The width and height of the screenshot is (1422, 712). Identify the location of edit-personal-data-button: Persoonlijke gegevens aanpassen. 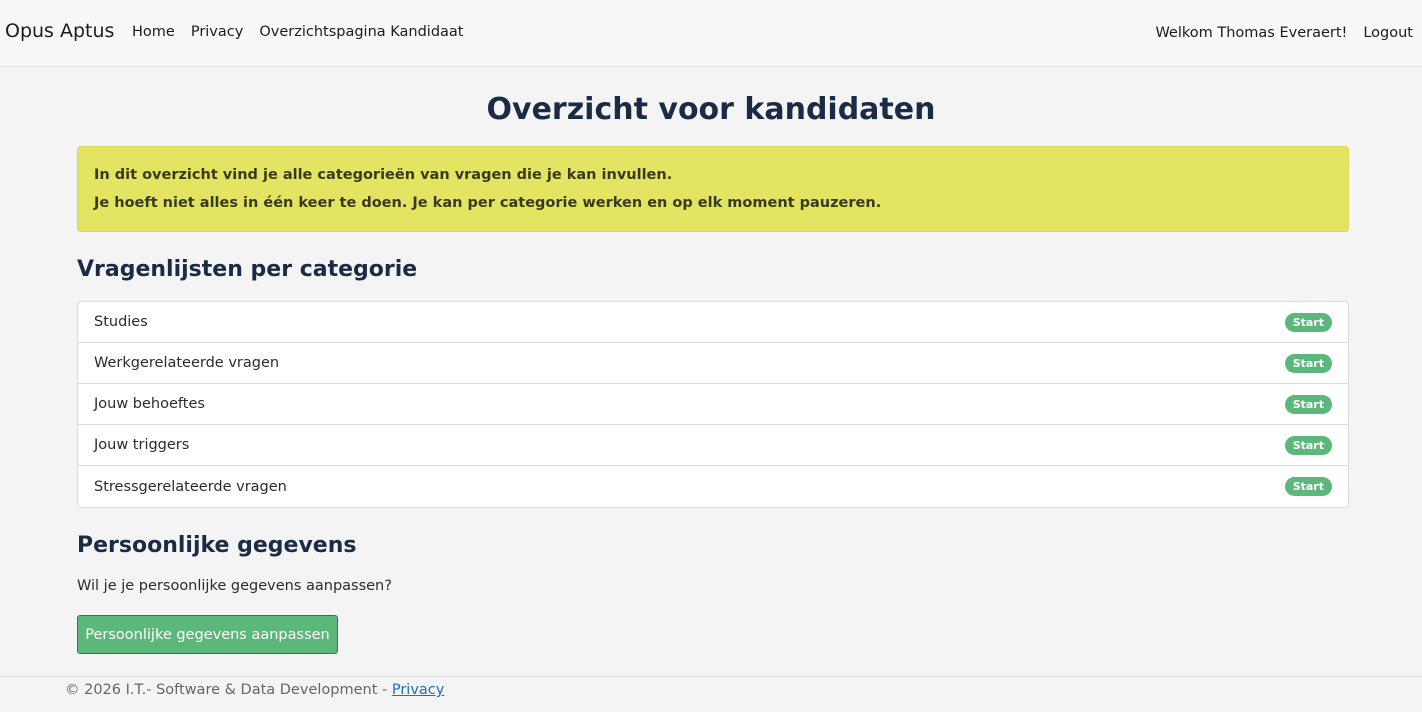
(207, 634).